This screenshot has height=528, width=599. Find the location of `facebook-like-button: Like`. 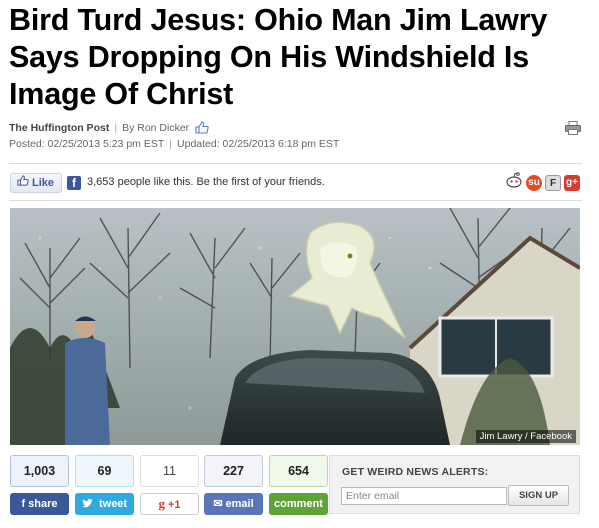

facebook-like-button: Like is located at coordinates (36, 183).